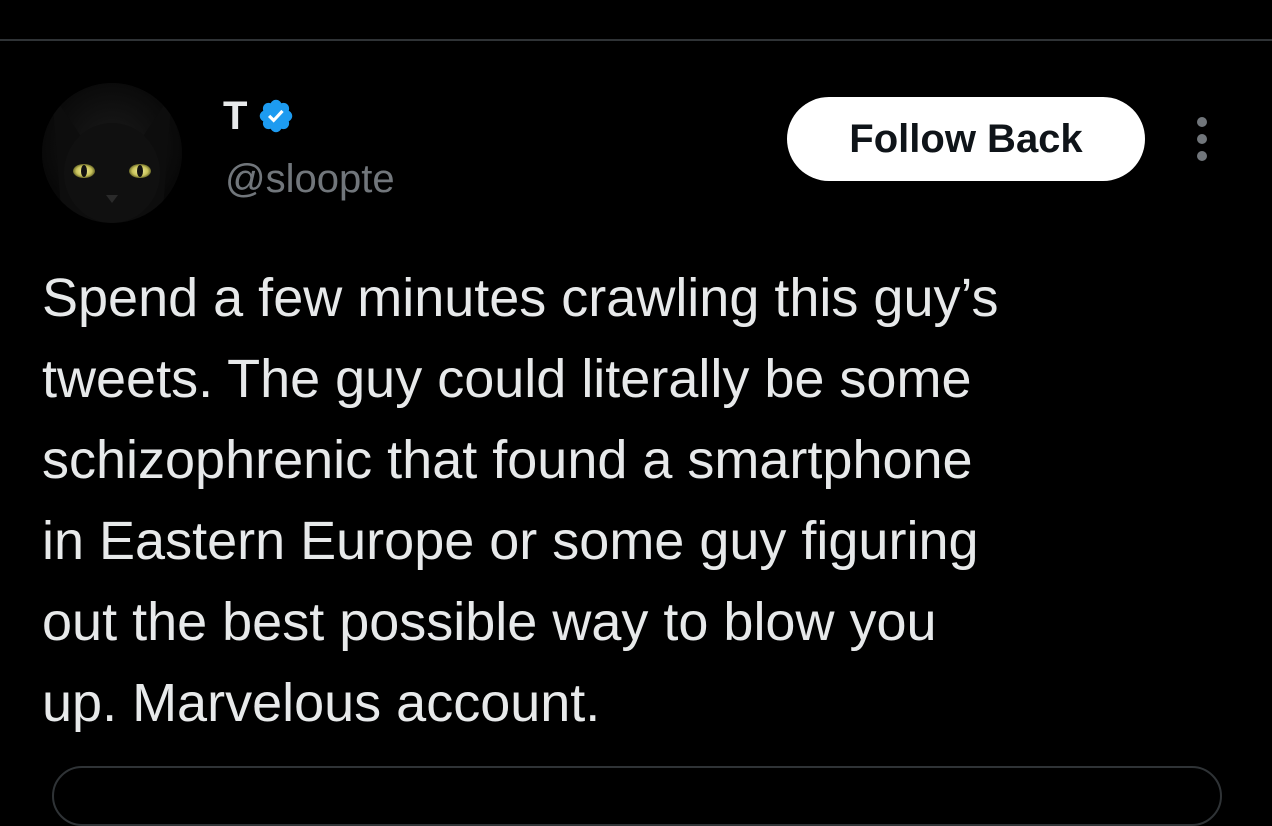 Image resolution: width=1272 pixels, height=826 pixels. What do you see at coordinates (310, 179) in the screenshot?
I see `author-handle: @sloopte` at bounding box center [310, 179].